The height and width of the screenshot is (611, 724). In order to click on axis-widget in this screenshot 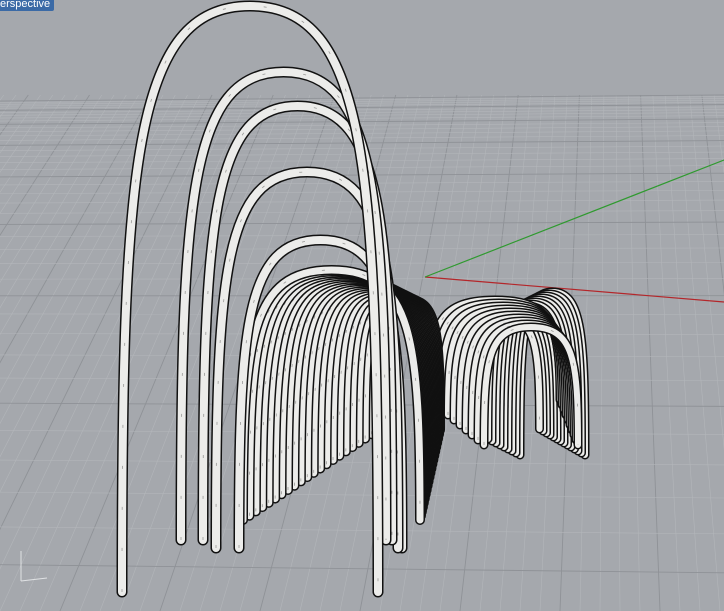, I will do `click(34, 566)`.